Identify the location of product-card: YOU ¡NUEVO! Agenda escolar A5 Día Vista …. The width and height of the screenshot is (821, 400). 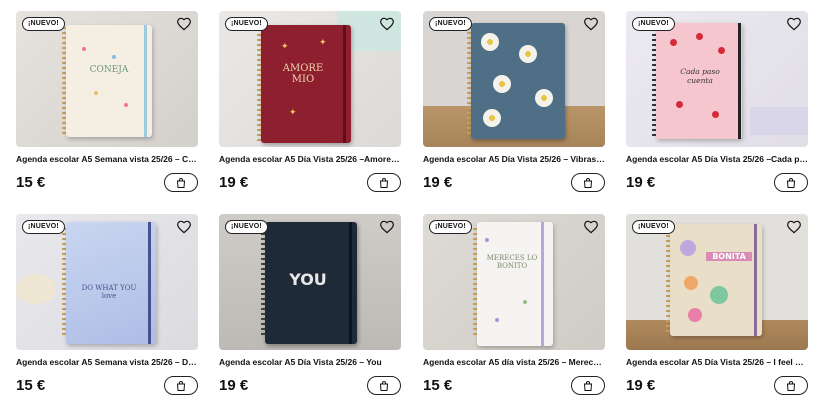
(310, 307).